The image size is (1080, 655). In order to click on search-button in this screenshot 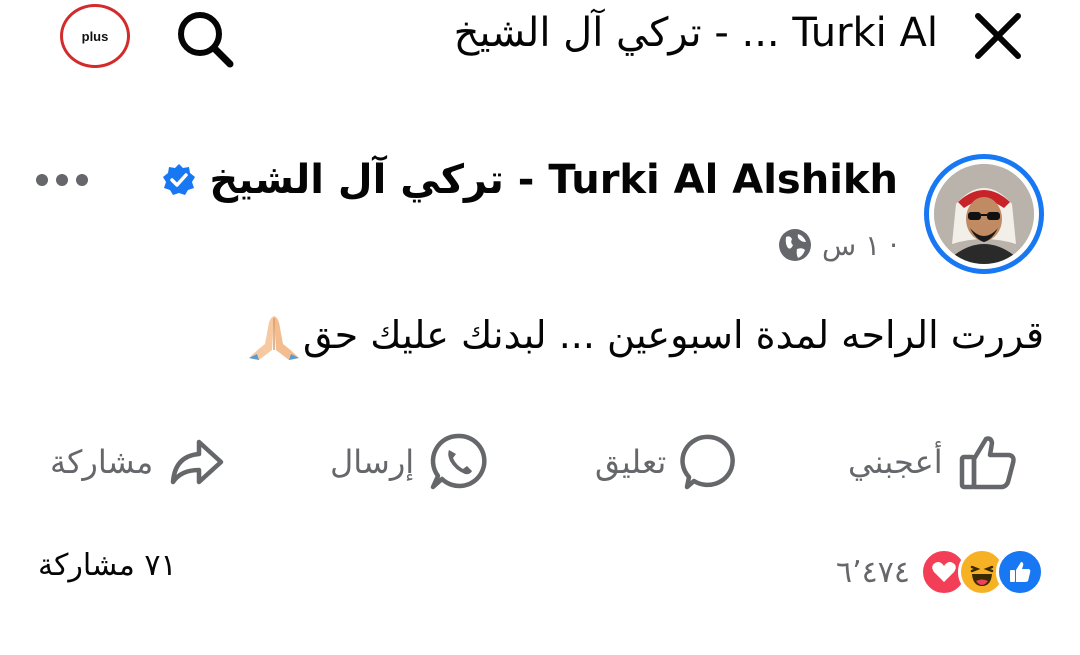, I will do `click(204, 38)`.